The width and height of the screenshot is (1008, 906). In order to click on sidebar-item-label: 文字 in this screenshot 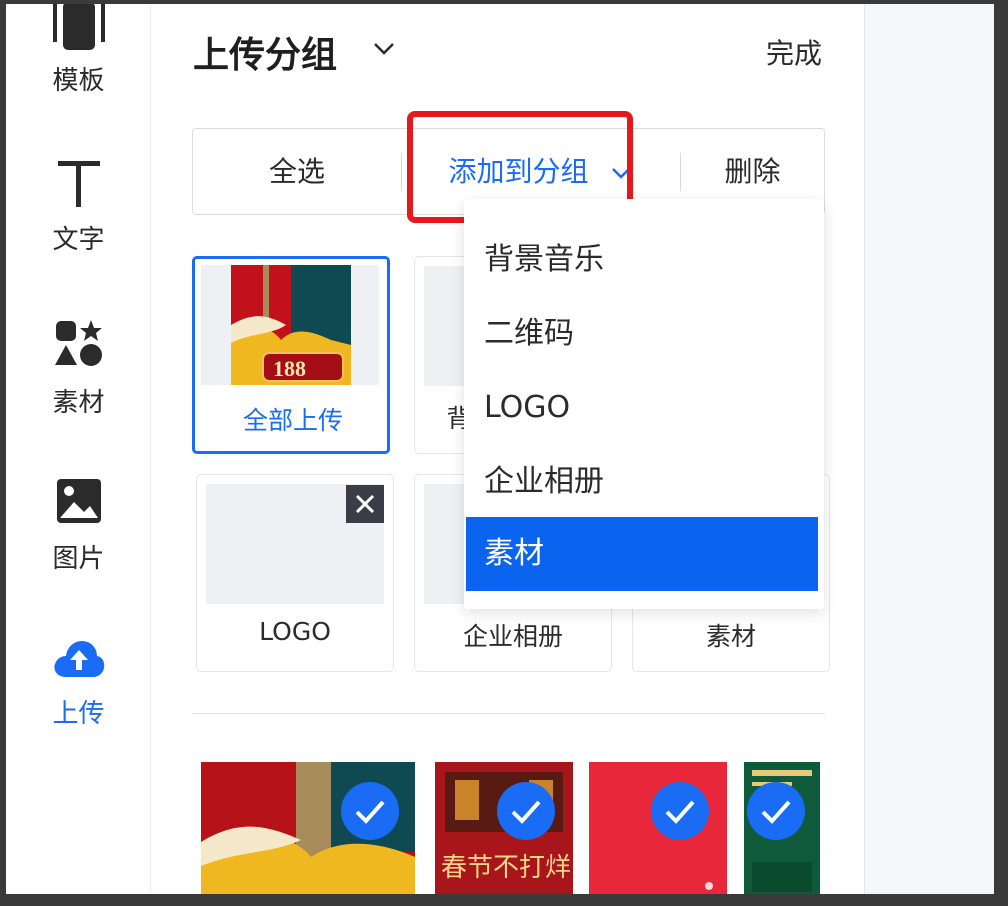, I will do `click(78, 240)`.